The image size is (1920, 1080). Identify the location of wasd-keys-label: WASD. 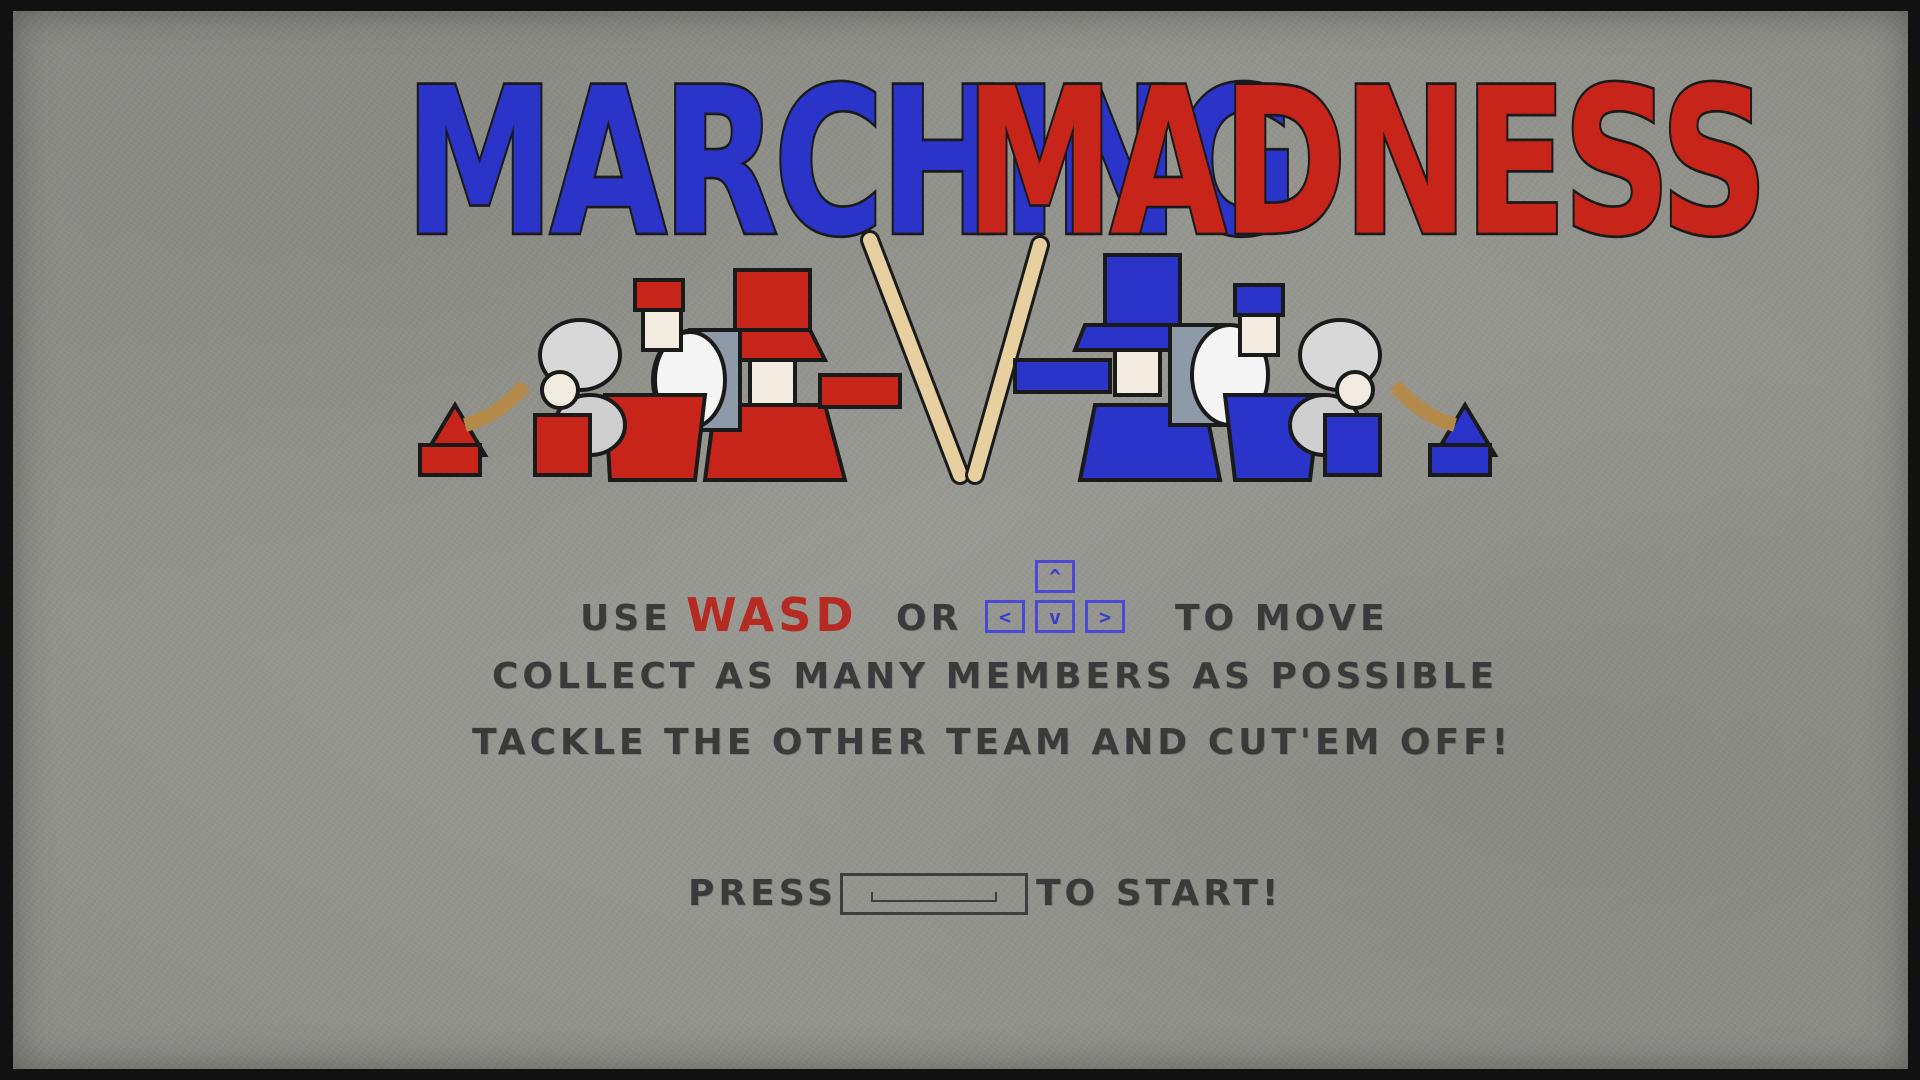
(772, 615).